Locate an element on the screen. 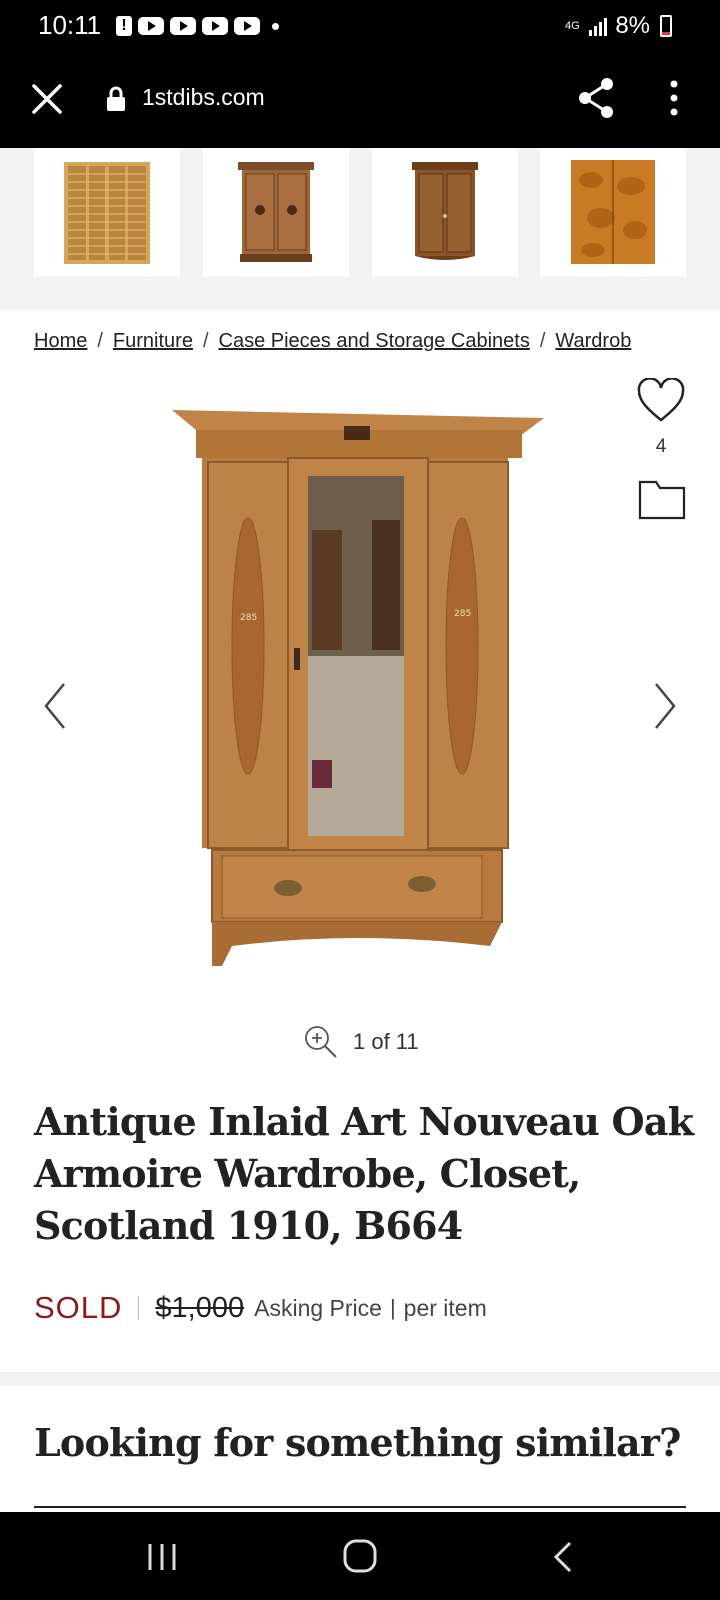 The image size is (720, 1600). notification-icons: ! is located at coordinates (197, 26).